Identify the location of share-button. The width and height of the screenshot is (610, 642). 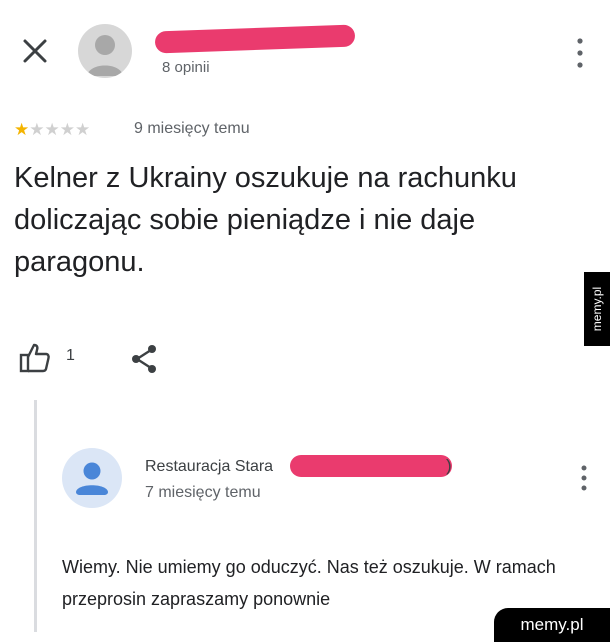
(144, 359).